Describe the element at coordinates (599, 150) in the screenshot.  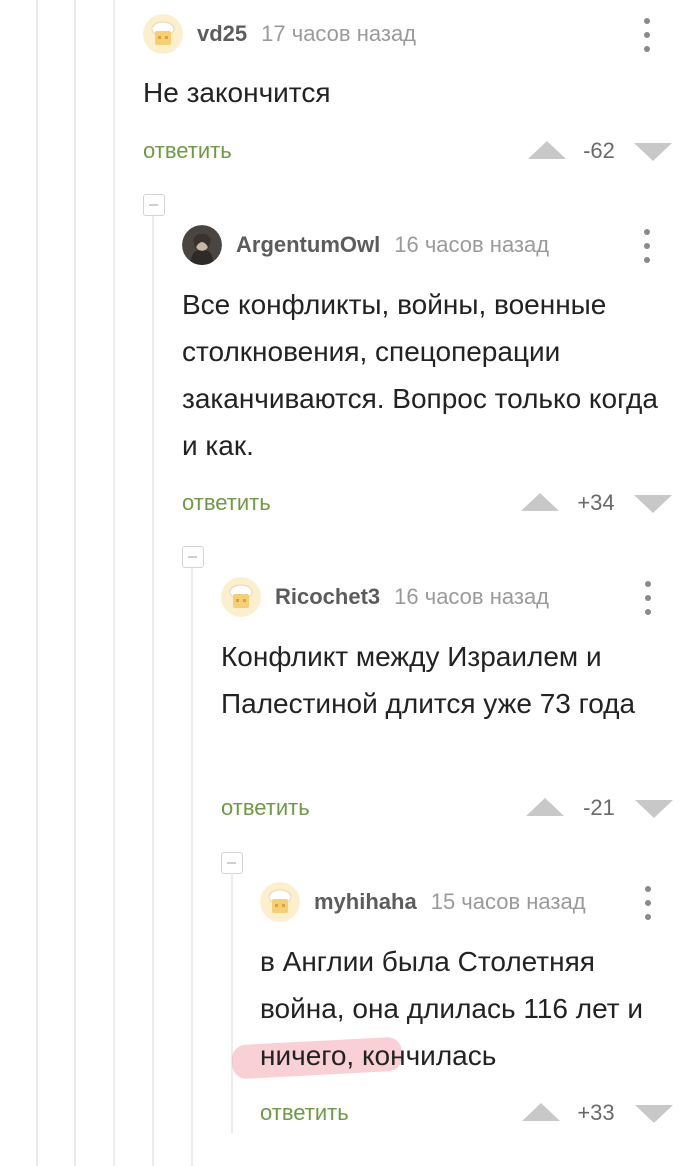
I see `comment-rating: -62` at that location.